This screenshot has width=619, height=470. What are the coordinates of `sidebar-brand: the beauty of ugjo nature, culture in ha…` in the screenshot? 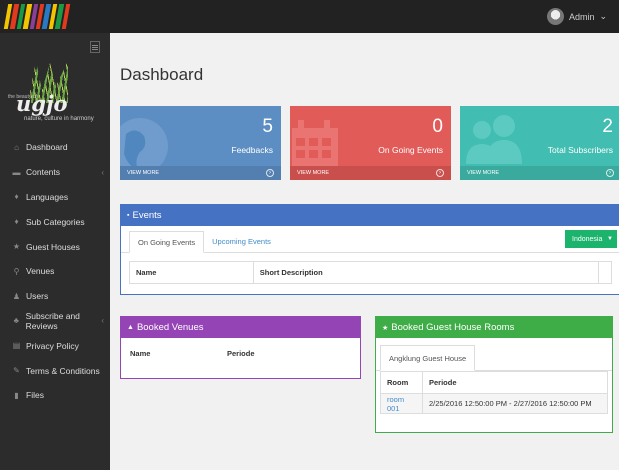 It's located at (55, 92).